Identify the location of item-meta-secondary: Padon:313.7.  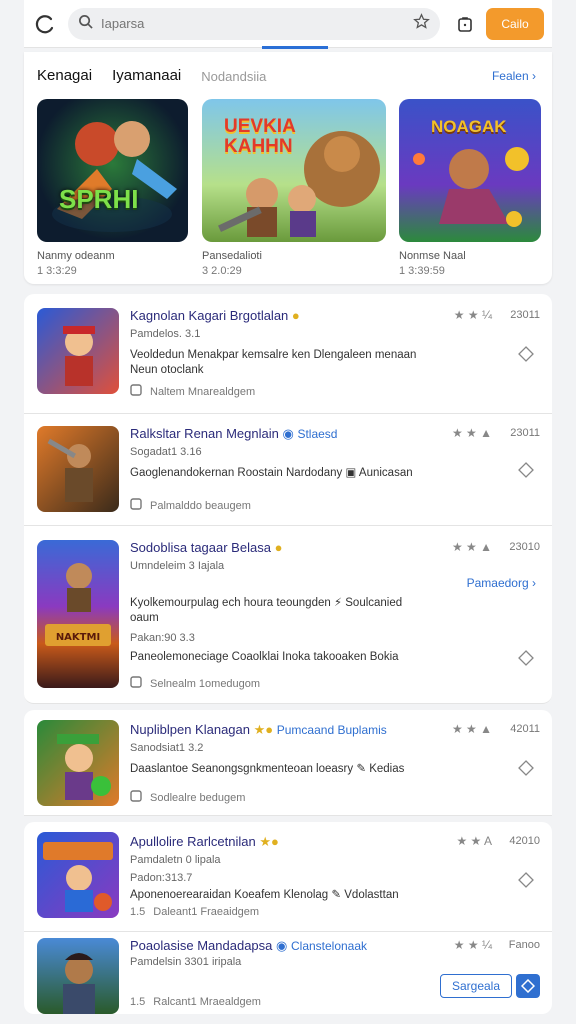
(161, 878).